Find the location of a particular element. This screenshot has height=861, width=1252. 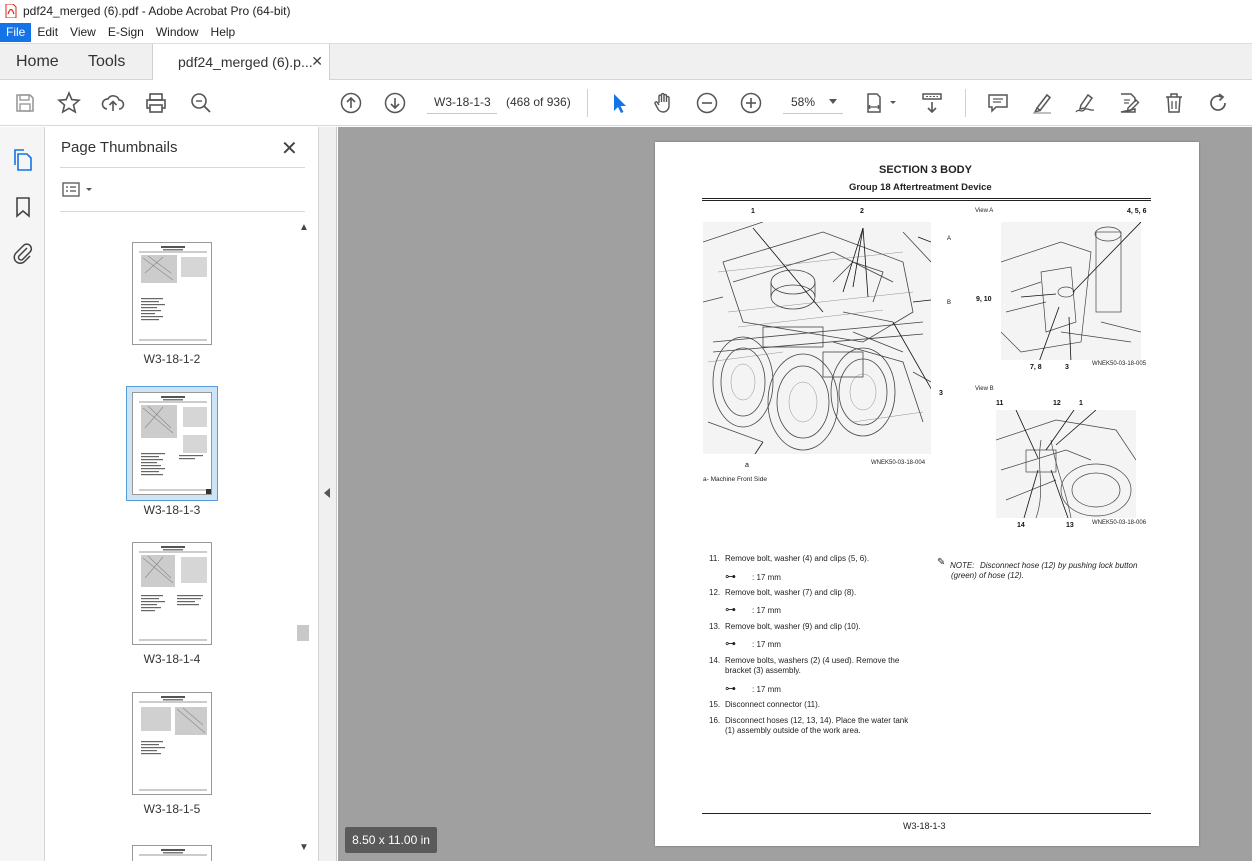

view-b-label: View B is located at coordinates (984, 389).